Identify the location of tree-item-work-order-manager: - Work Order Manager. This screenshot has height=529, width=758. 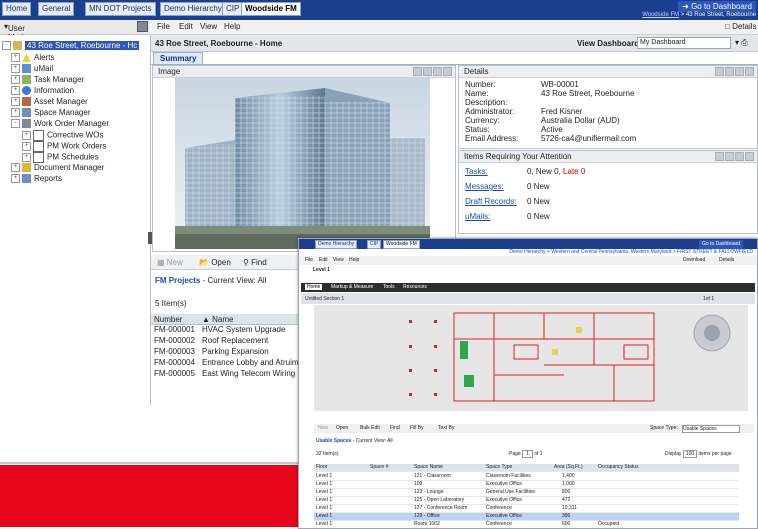
(60, 124).